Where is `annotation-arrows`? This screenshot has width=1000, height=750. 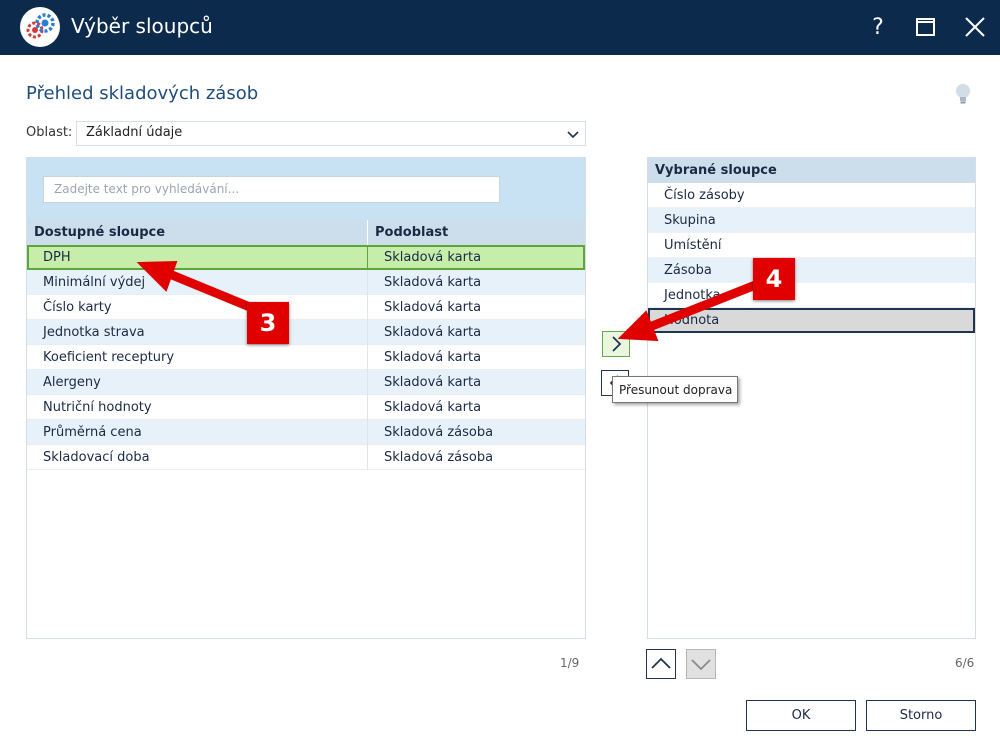
annotation-arrows is located at coordinates (453, 301).